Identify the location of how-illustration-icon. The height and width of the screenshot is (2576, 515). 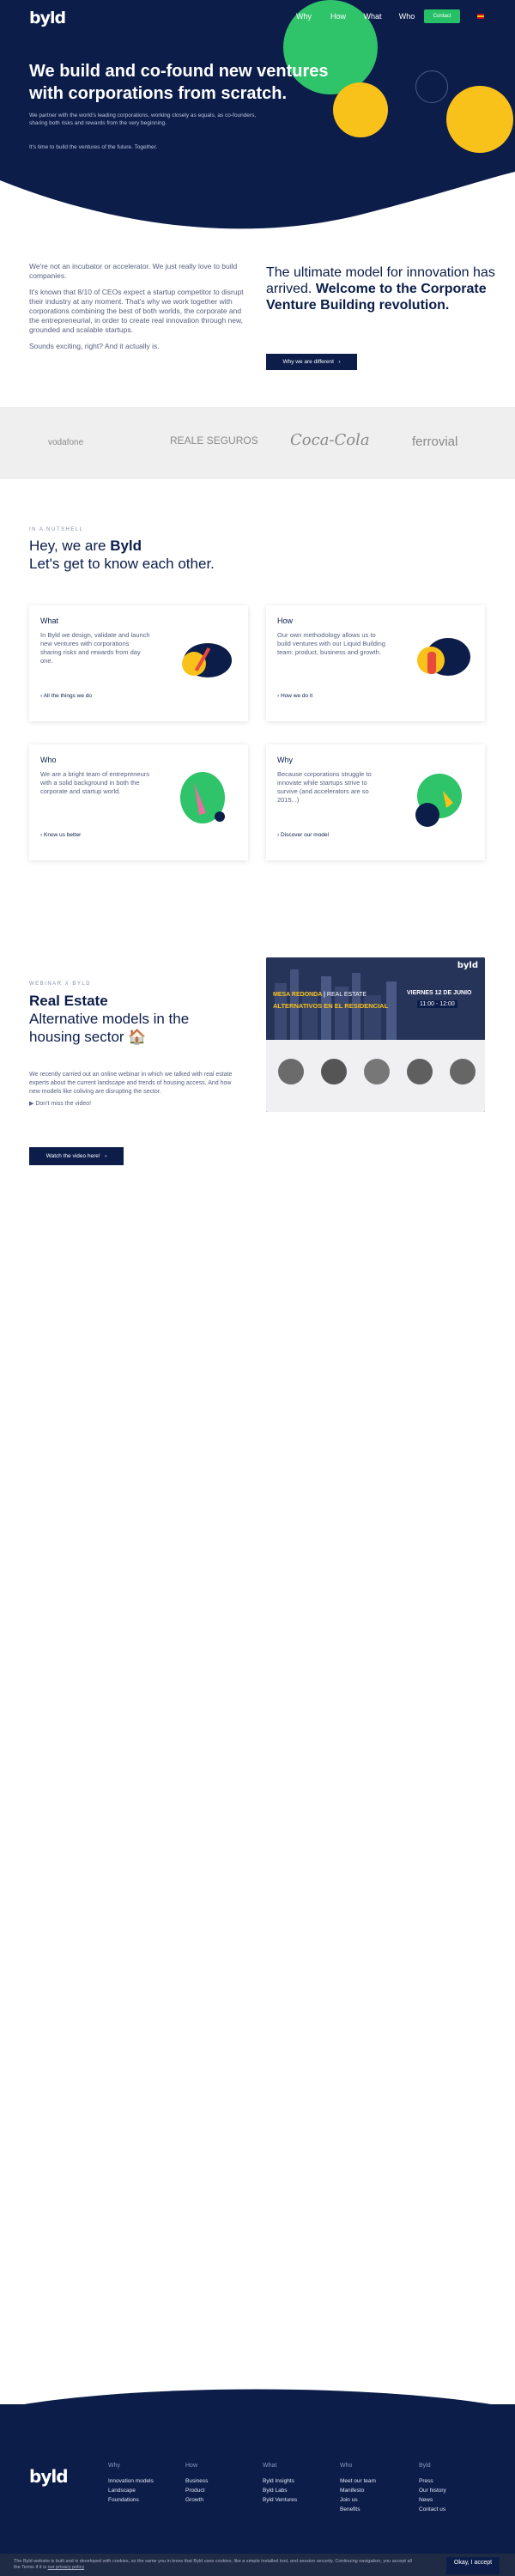
(443, 657).